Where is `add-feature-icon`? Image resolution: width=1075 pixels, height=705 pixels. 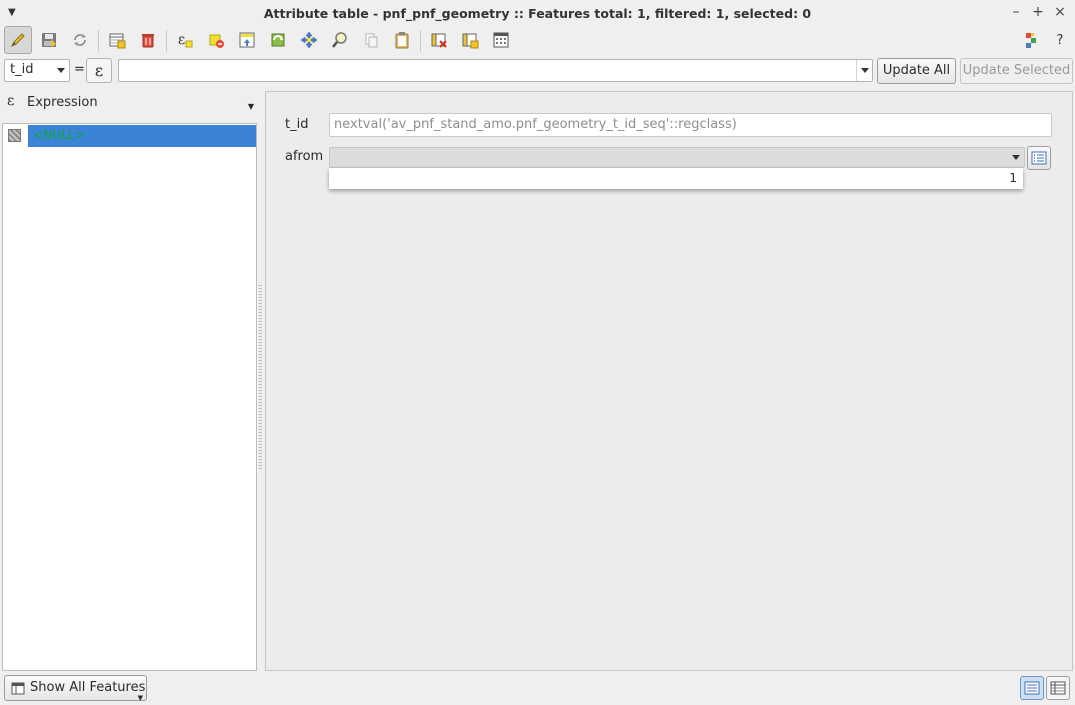
add-feature-icon is located at coordinates (117, 41).